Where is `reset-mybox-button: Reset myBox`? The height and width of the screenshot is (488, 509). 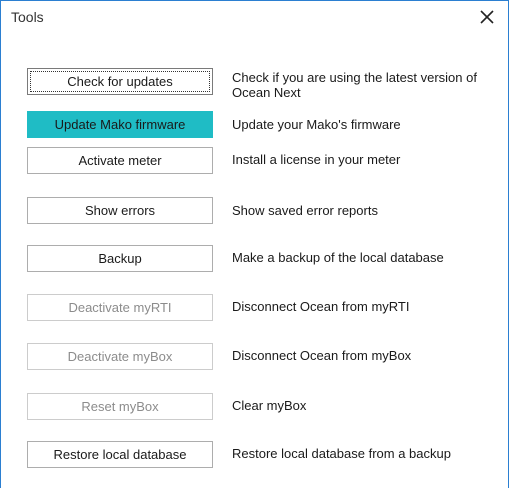 reset-mybox-button: Reset myBox is located at coordinates (120, 406).